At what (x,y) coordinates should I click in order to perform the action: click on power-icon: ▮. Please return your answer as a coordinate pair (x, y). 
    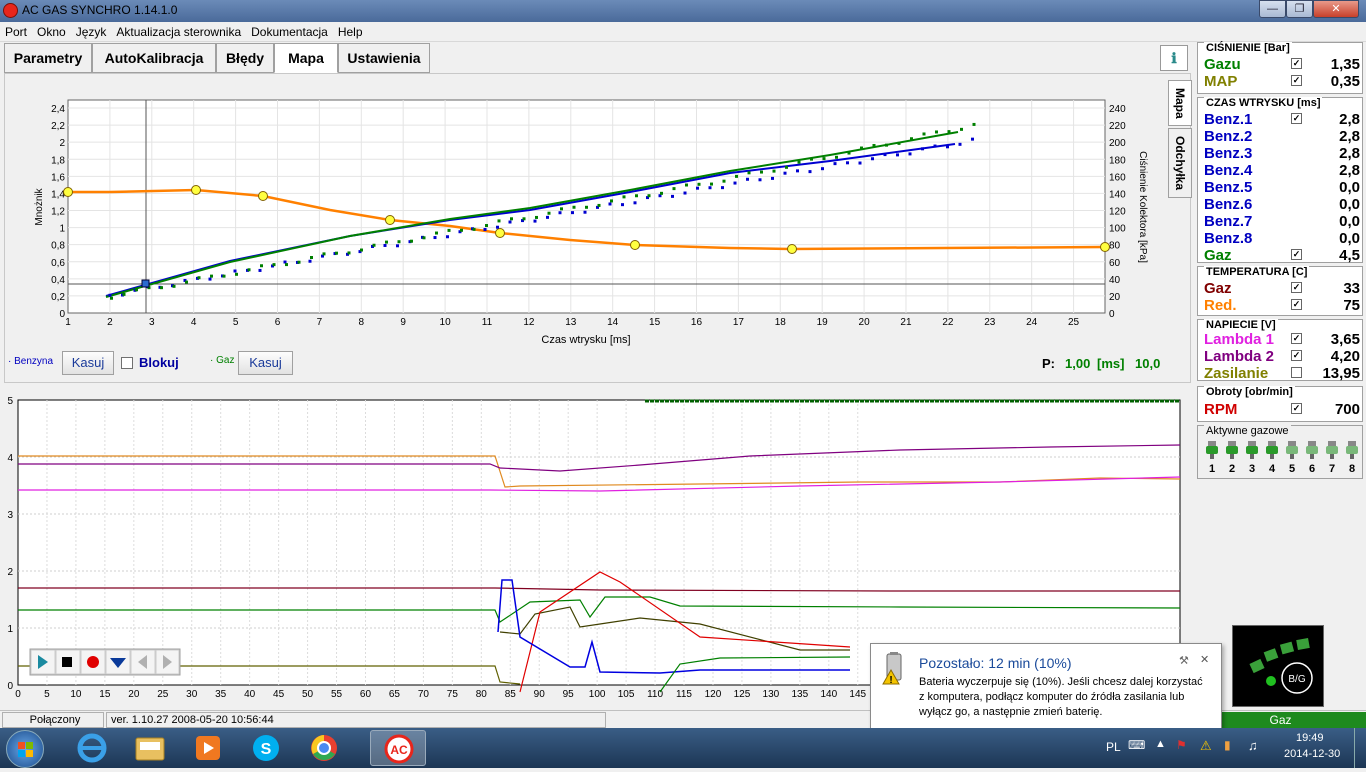
    Looking at the image, I should click on (1227, 745).